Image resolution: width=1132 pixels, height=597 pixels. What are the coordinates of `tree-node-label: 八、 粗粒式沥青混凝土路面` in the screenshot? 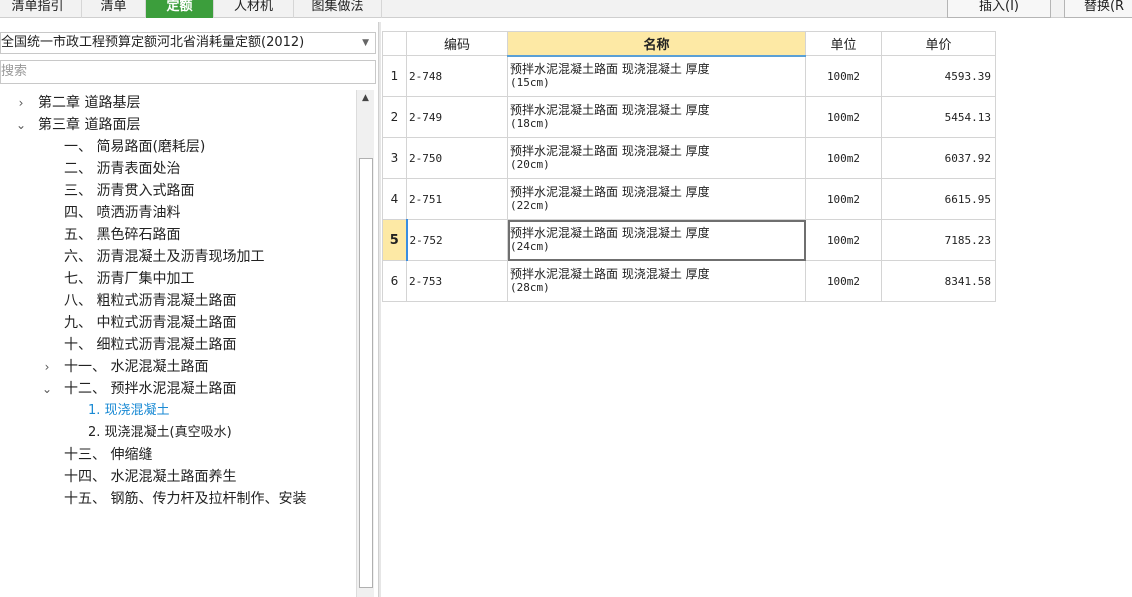 It's located at (150, 301).